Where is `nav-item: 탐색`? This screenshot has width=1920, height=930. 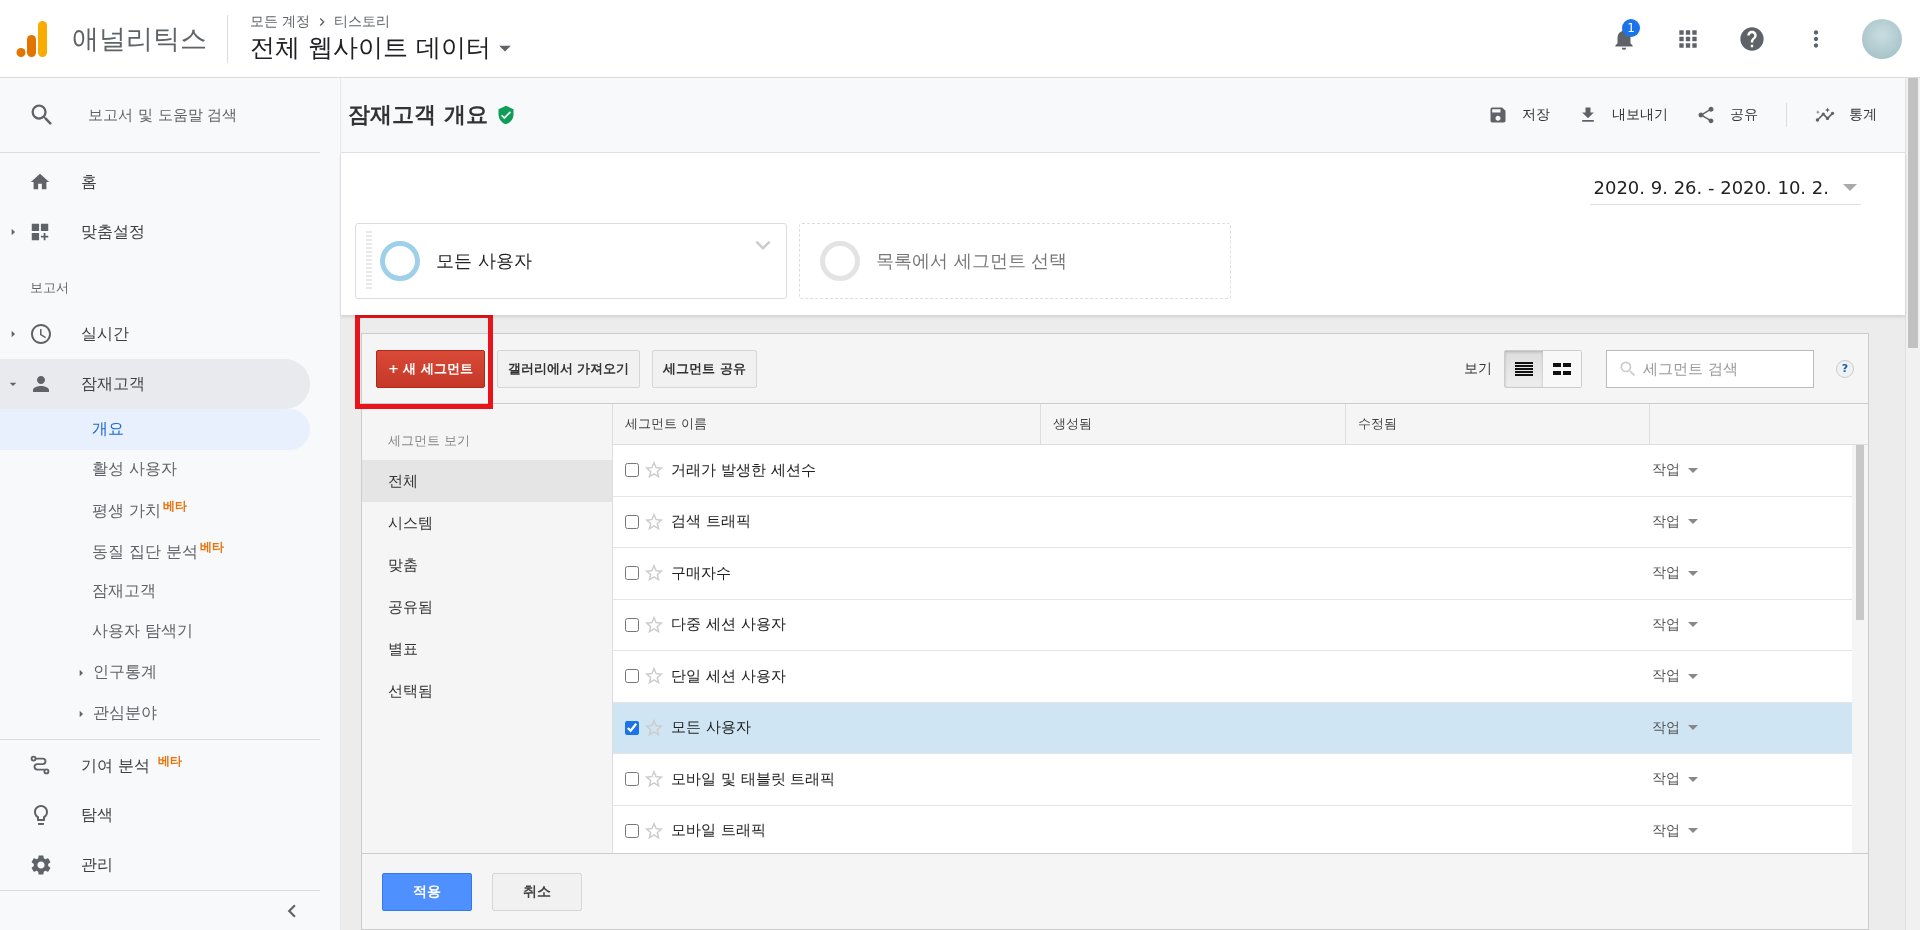
nav-item: 탐색 is located at coordinates (97, 815).